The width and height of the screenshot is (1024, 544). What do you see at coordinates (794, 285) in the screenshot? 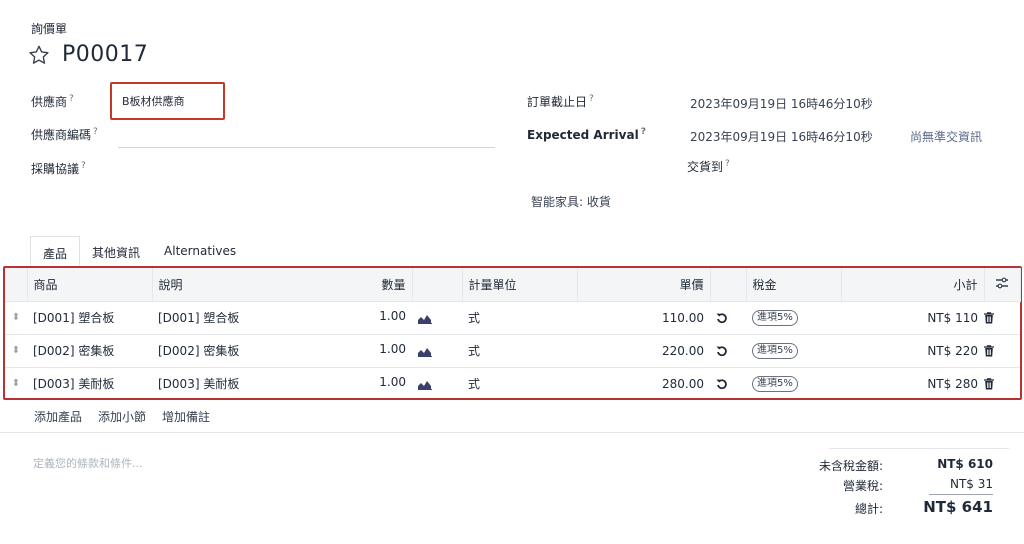
I see `col-taxes: 稅金` at bounding box center [794, 285].